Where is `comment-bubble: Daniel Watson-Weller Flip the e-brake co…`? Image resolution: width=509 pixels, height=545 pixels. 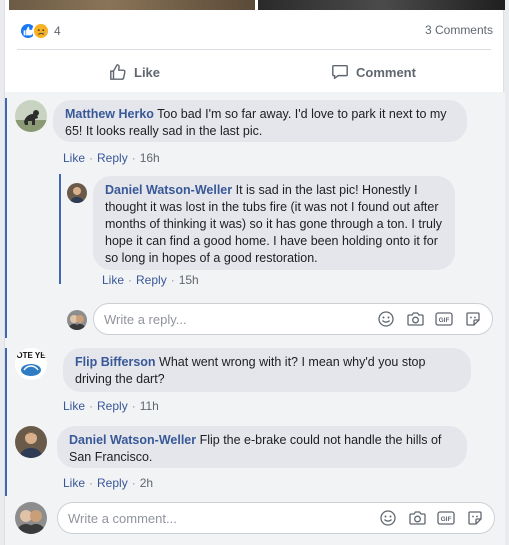
comment-bubble: Daniel Watson-Weller Flip the e-brake co… is located at coordinates (262, 447).